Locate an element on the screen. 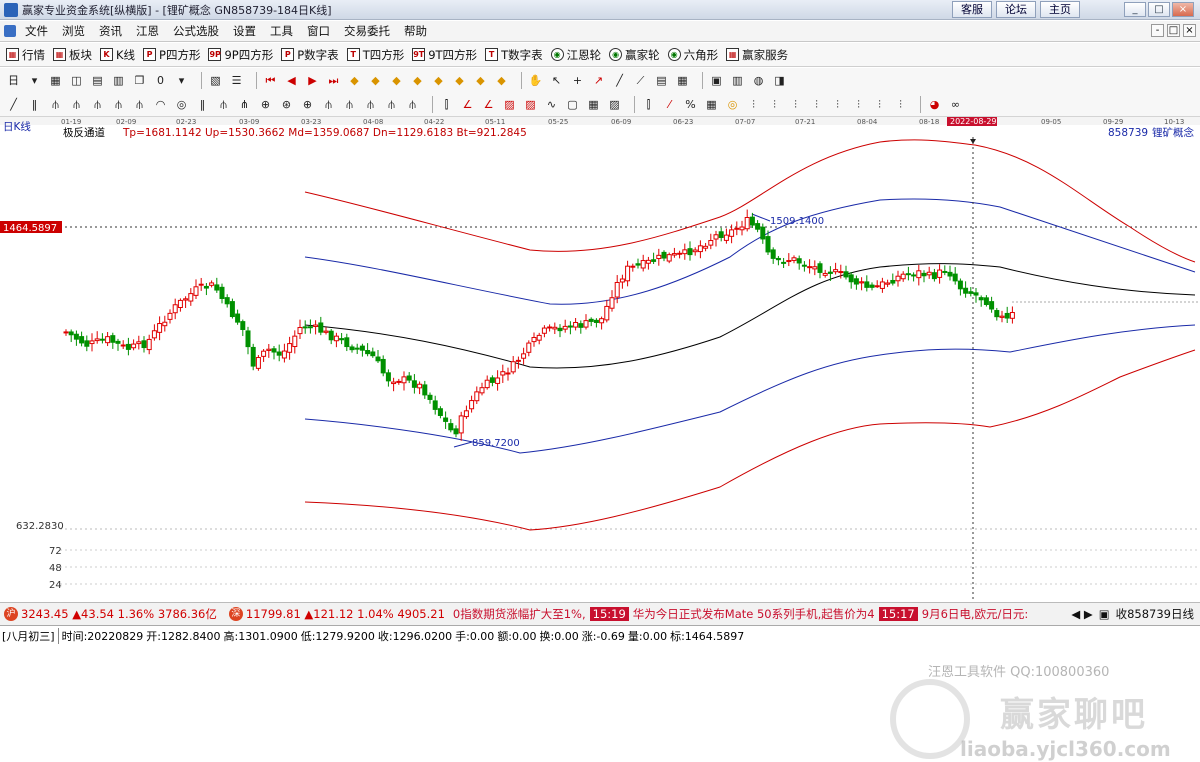 The image size is (1200, 762). mdi-minimize-button: - is located at coordinates (1157, 30).